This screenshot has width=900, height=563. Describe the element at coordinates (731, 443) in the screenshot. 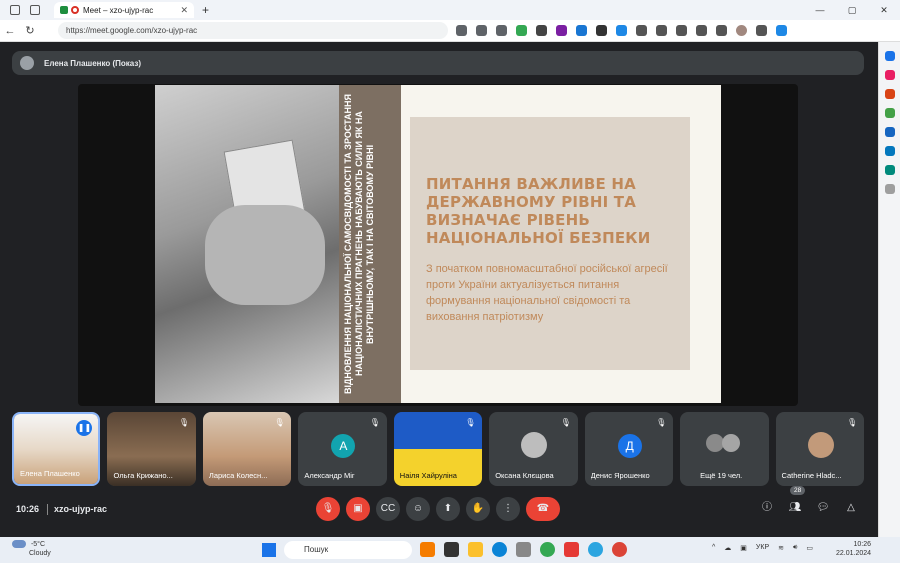

I see `more-avatar` at that location.